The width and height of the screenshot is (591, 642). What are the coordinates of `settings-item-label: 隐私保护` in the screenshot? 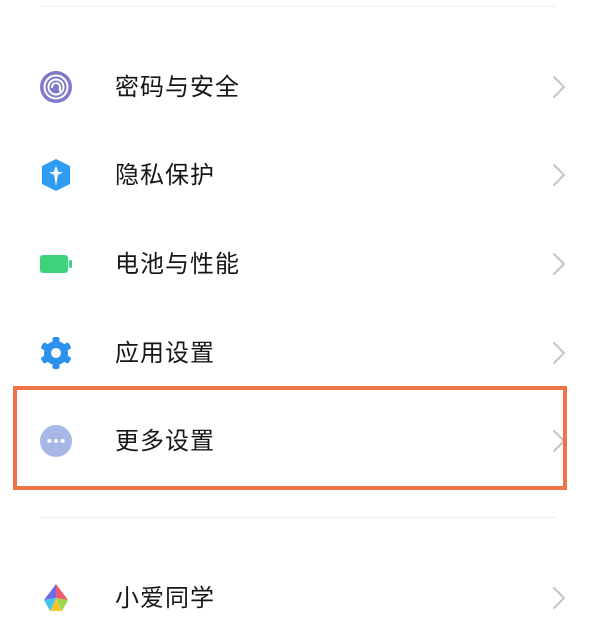 It's located at (165, 175).